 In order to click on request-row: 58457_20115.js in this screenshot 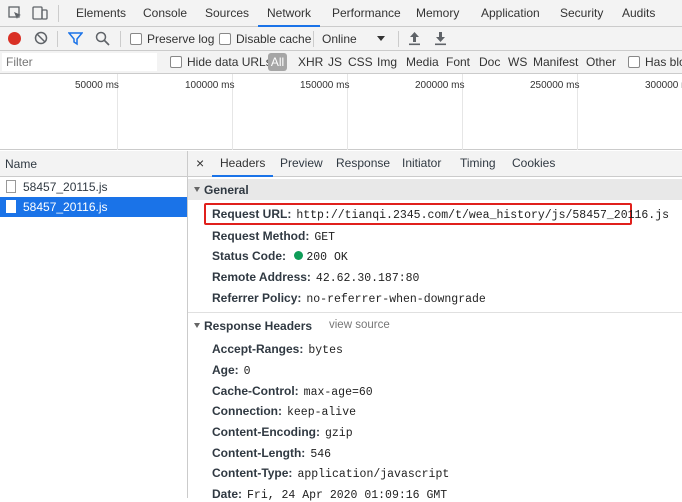, I will do `click(93, 187)`.